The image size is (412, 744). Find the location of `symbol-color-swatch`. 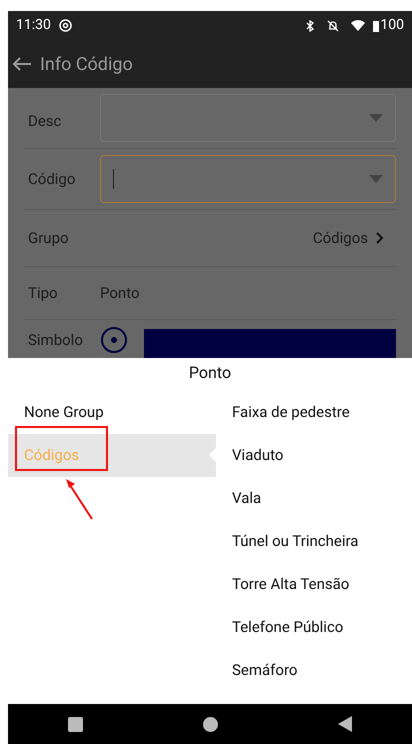

symbol-color-swatch is located at coordinates (270, 343).